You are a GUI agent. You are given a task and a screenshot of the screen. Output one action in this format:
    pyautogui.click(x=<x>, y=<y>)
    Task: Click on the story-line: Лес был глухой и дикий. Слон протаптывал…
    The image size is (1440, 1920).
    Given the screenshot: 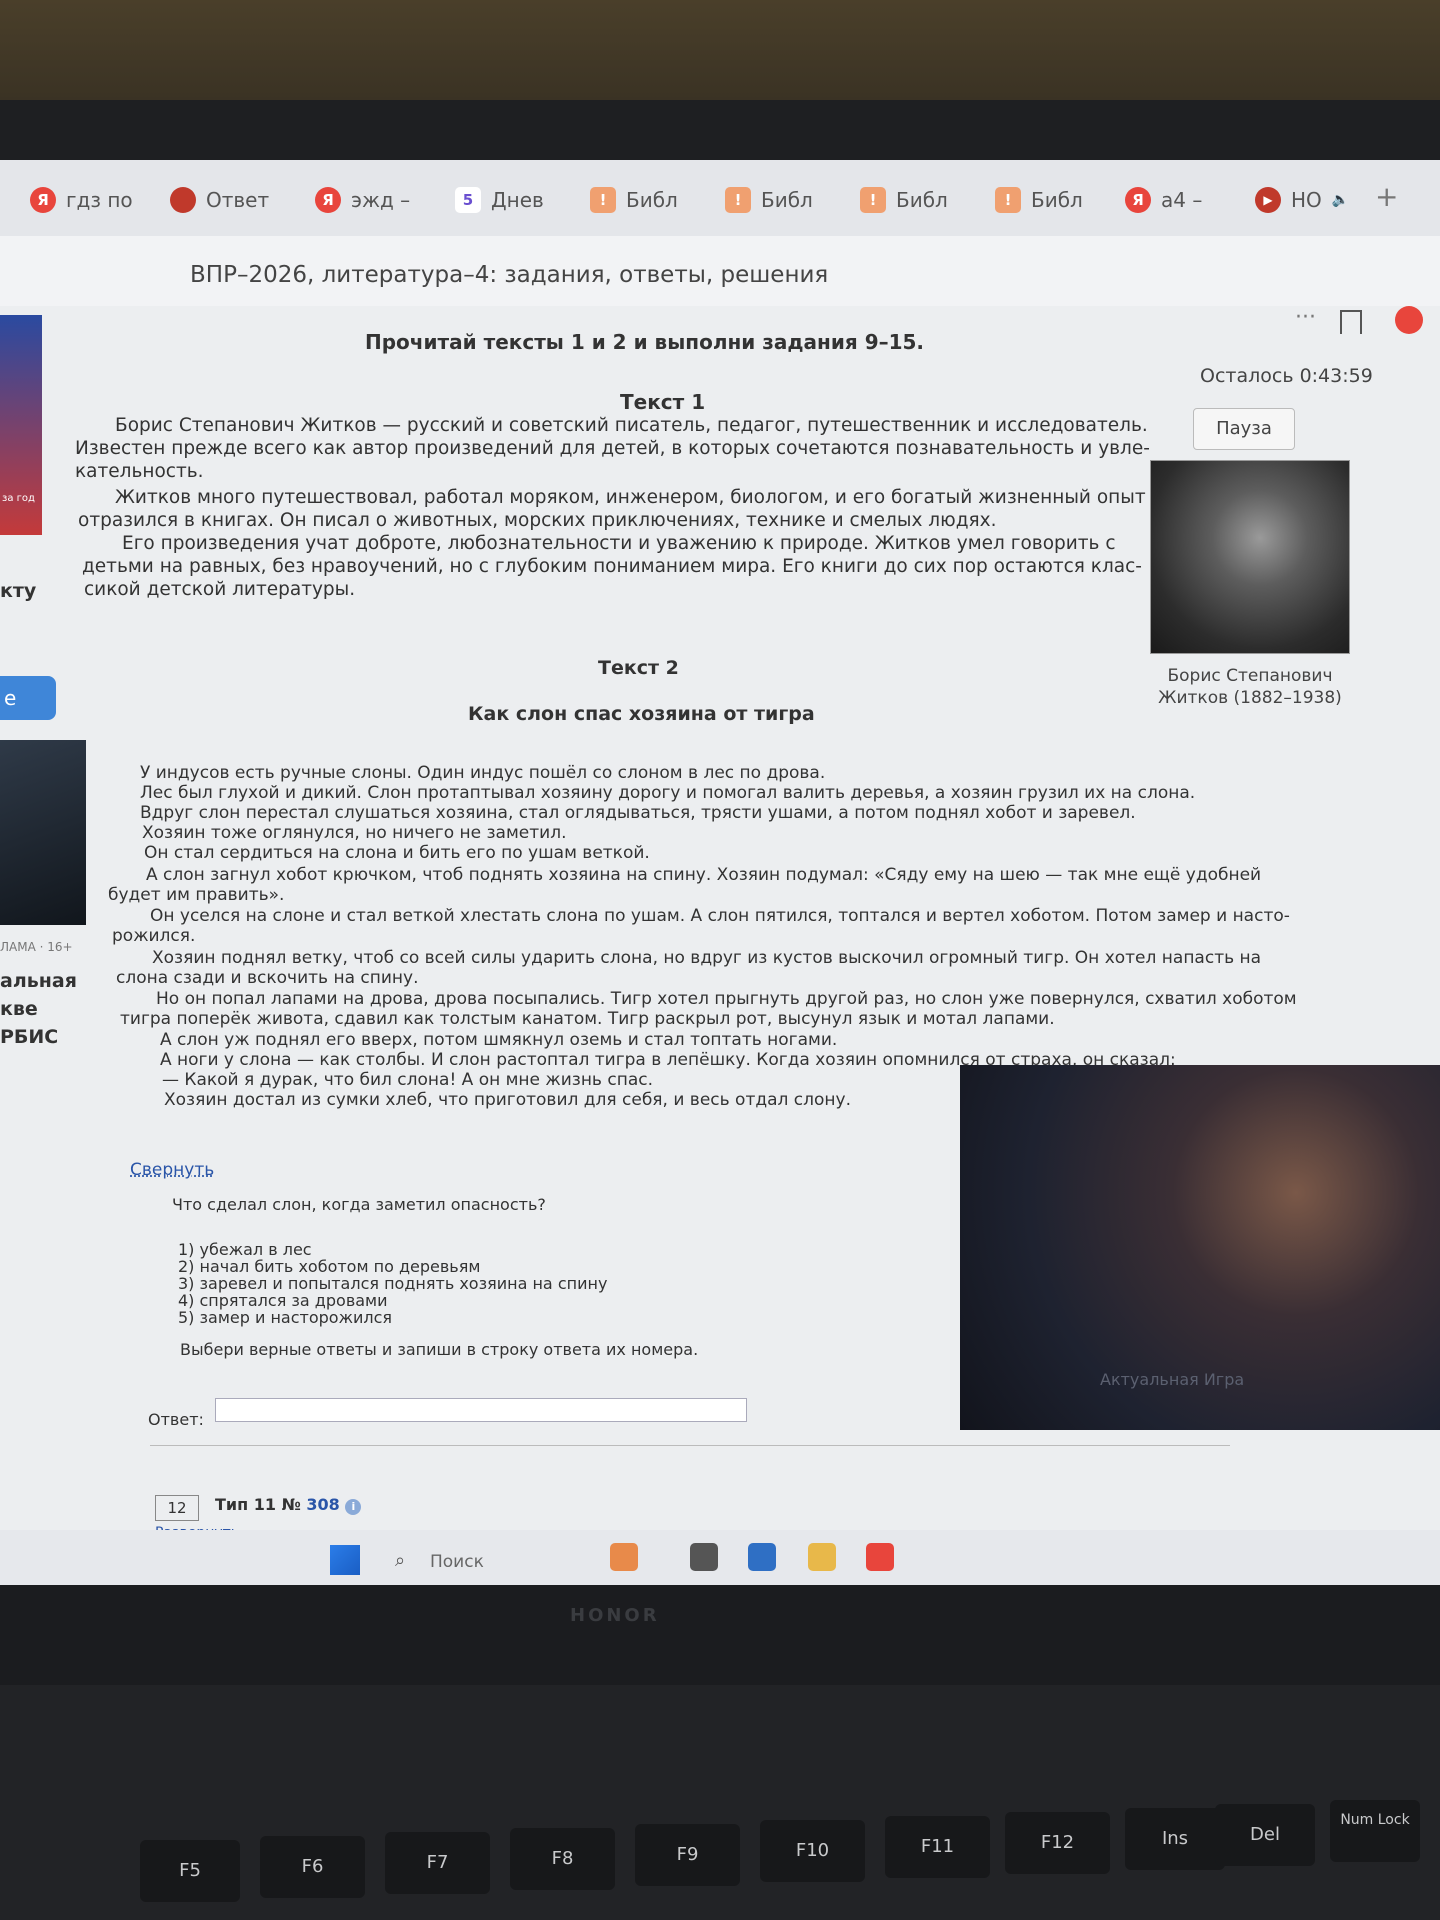 What is the action you would take?
    pyautogui.click(x=668, y=793)
    